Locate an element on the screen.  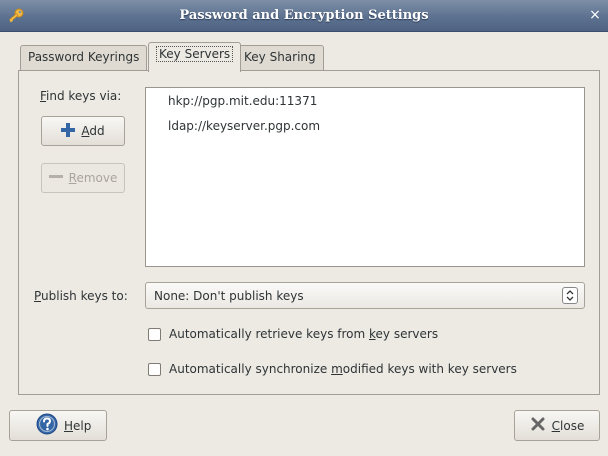
close-button: Close is located at coordinates (557, 425).